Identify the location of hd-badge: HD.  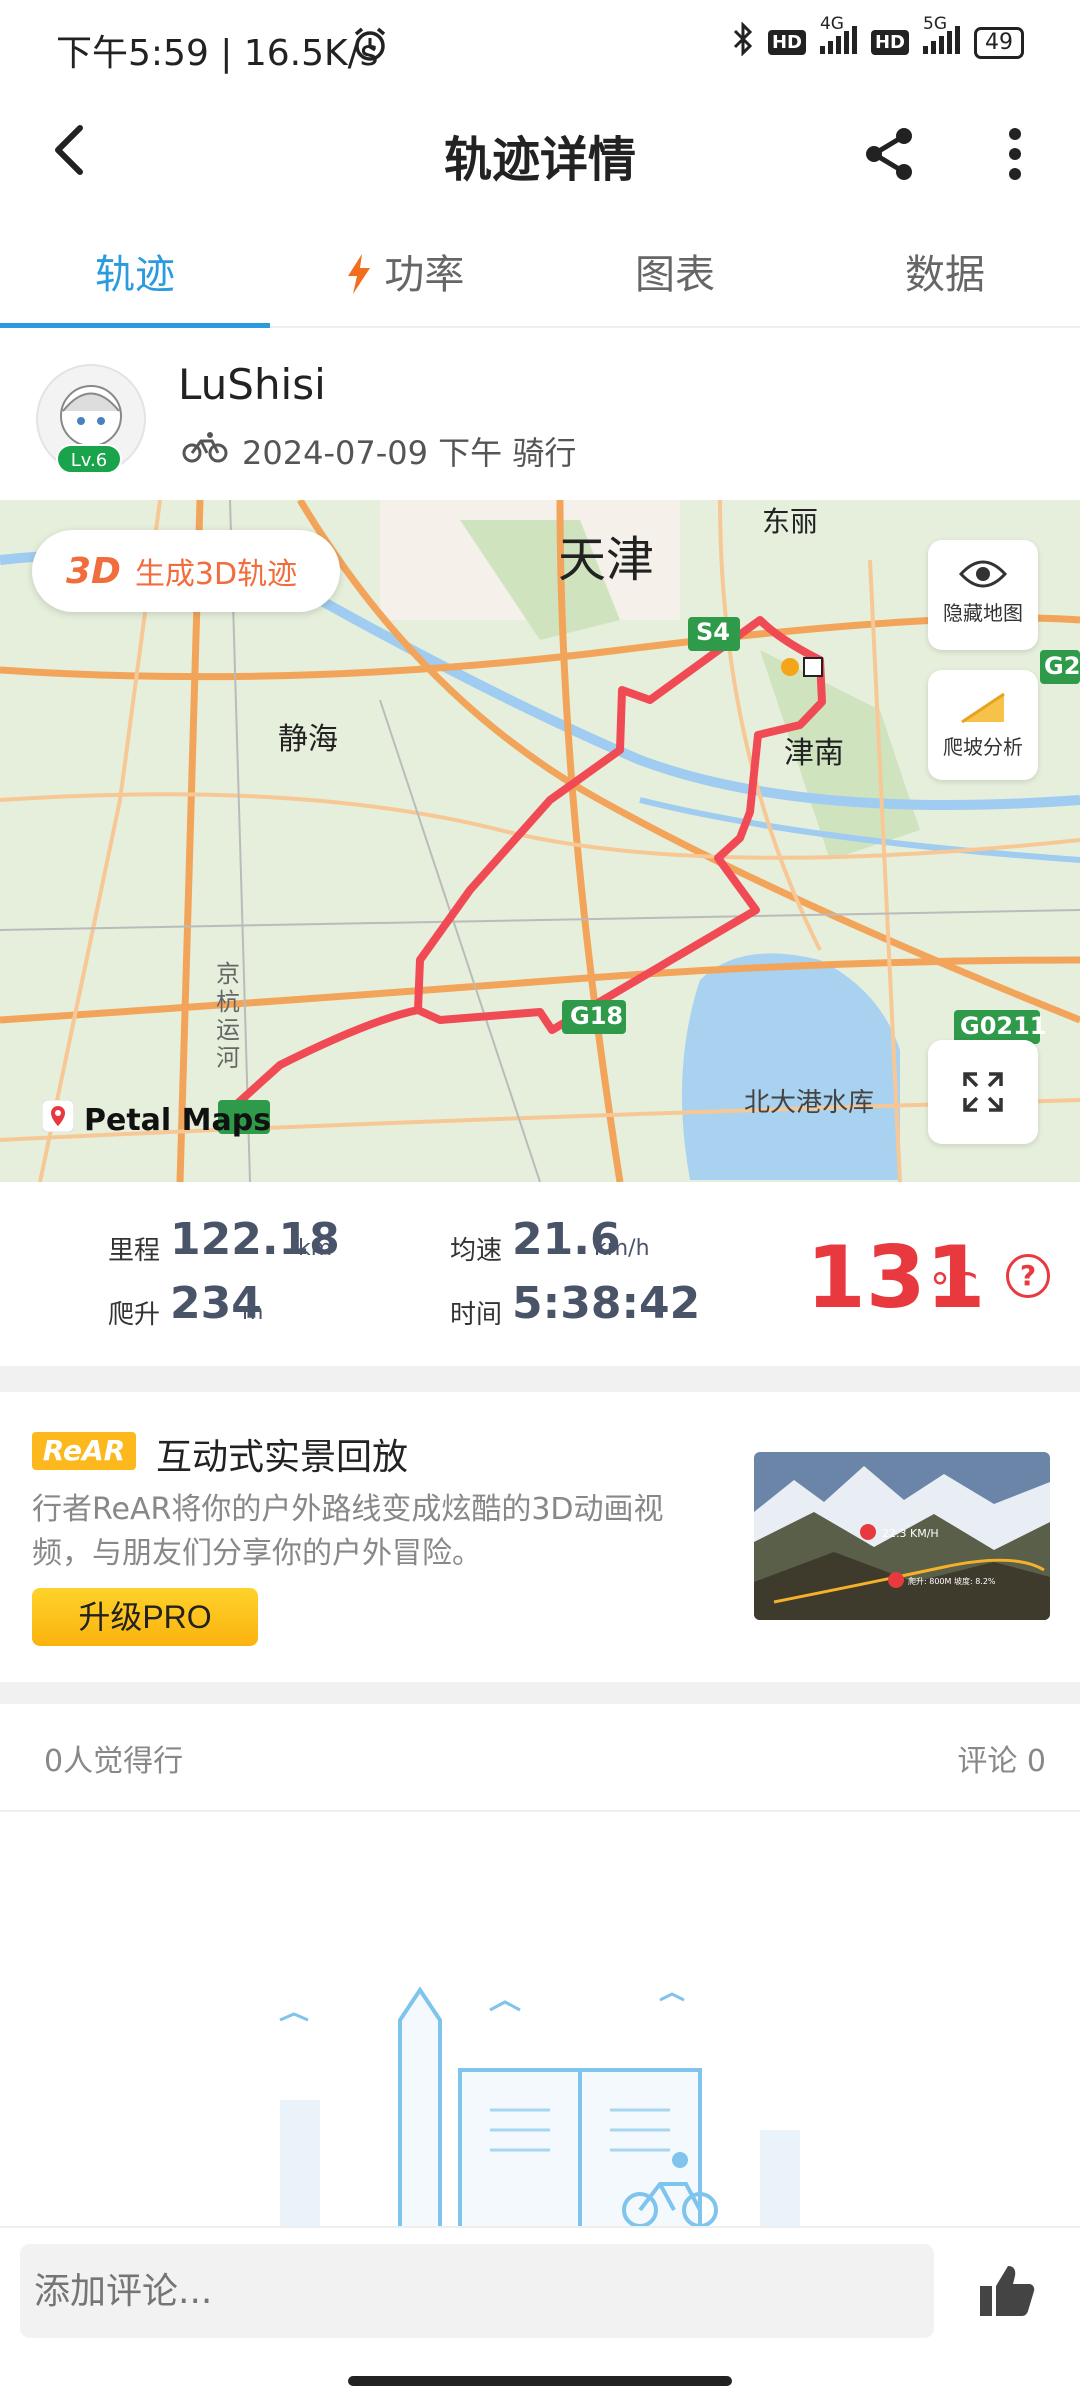
(786, 42).